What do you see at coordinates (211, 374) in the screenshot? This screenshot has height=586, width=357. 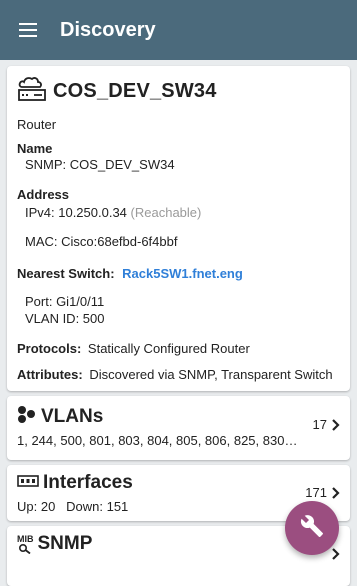 I see `attributes-value: Discovered via SNMP, Transparent Switch` at bounding box center [211, 374].